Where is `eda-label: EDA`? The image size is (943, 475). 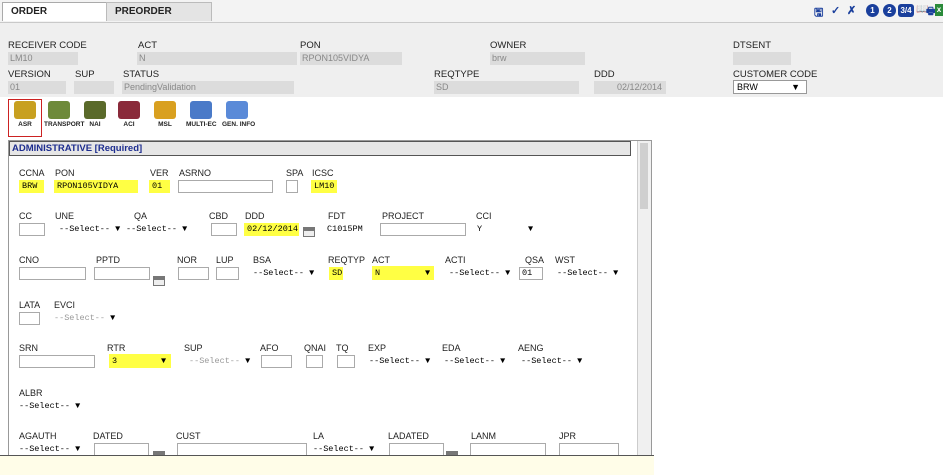
eda-label: EDA is located at coordinates (451, 348).